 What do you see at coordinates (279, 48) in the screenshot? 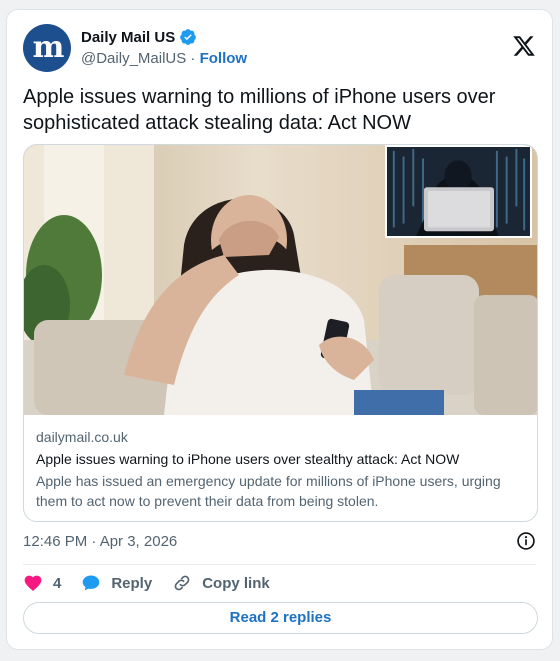
I see `tweet-header: m Daily Mail US @Daily_MailUS · Follow` at bounding box center [279, 48].